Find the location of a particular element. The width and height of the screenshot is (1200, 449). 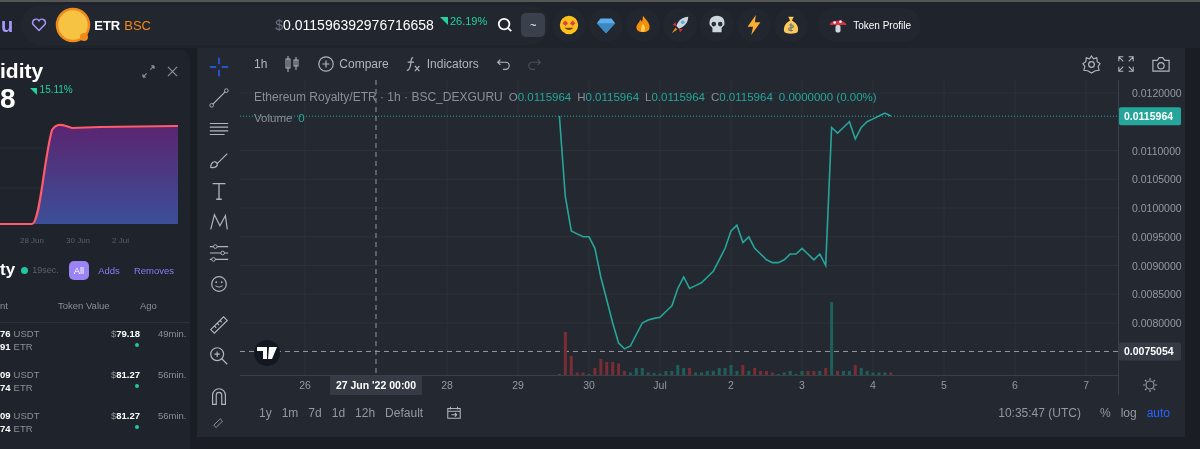

symbol-label: Ethereum Royalty/ETR · 1h · BSC_DEXGURU is located at coordinates (378, 97).